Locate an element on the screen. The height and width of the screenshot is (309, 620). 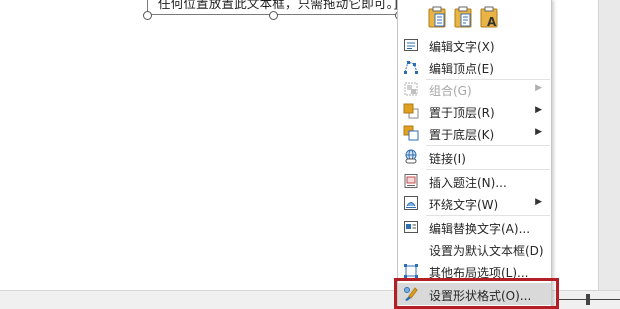
paste-text-only-icon: A is located at coordinates (489, 17).